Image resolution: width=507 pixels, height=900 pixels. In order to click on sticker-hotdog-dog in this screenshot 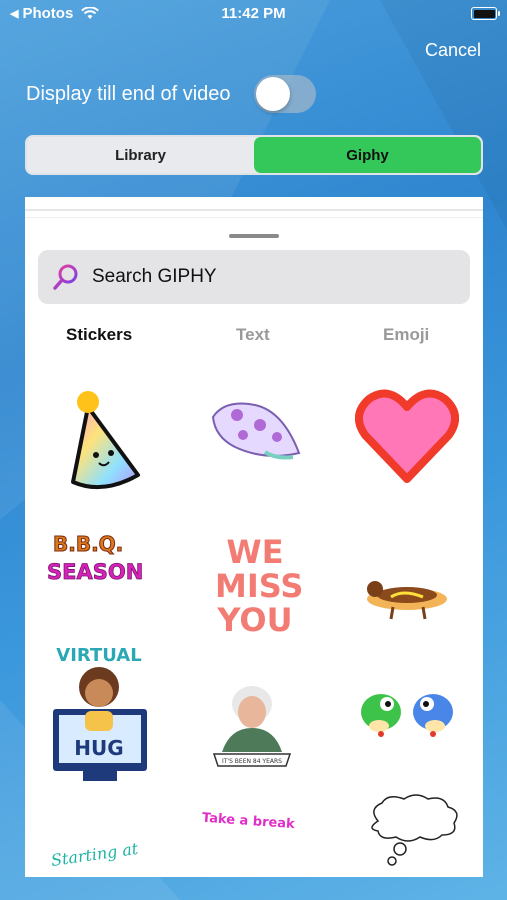, I will do `click(408, 601)`.